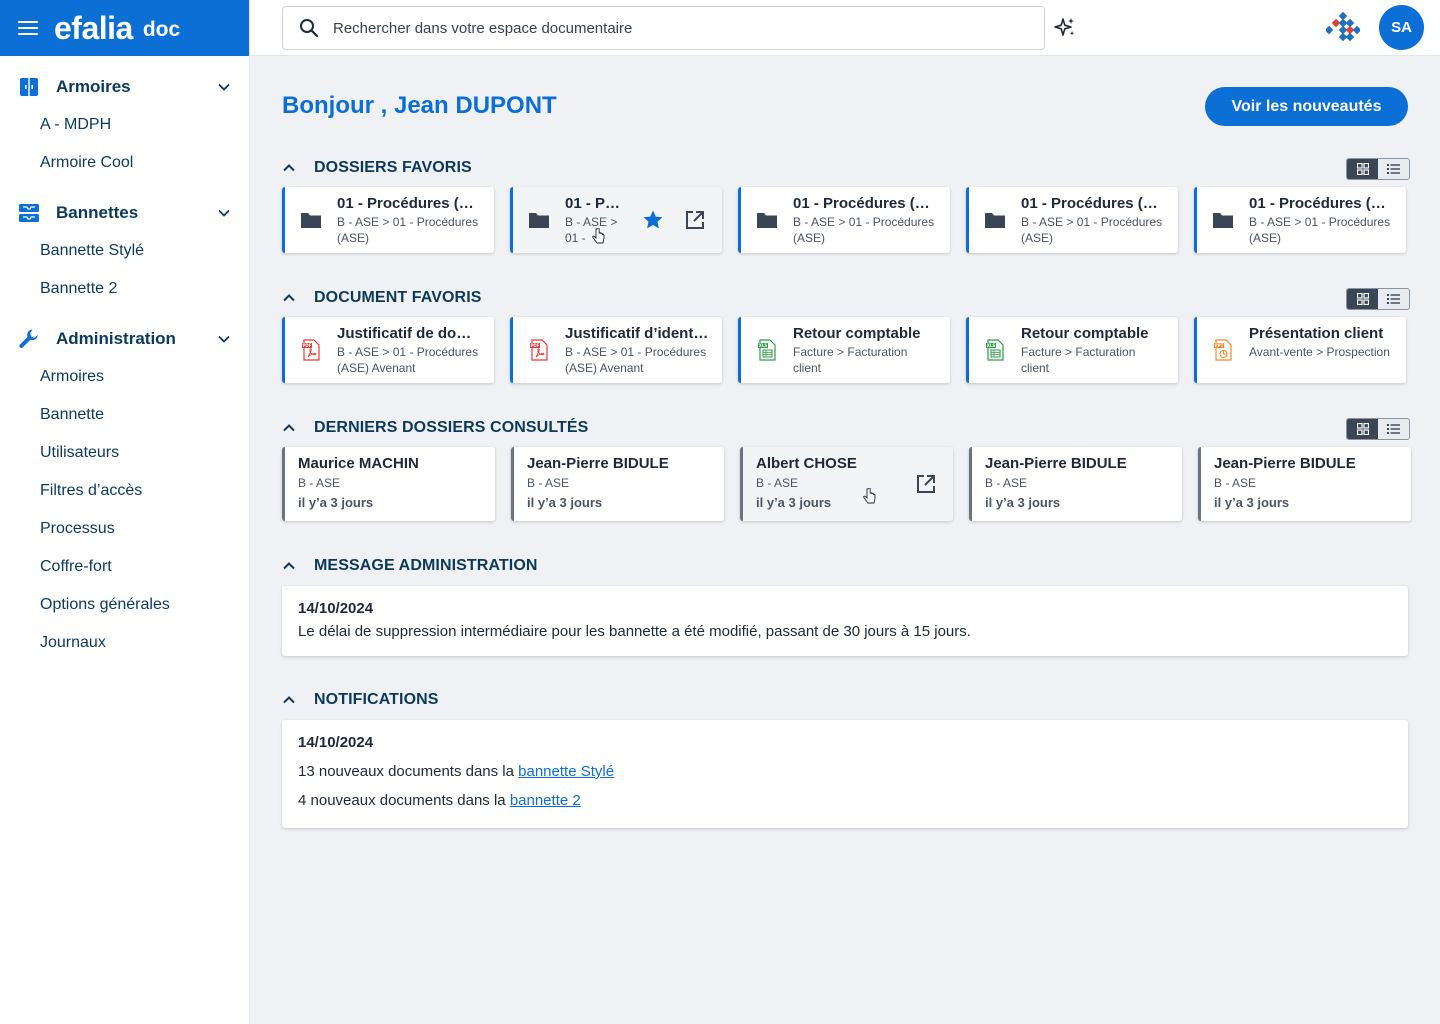 This screenshot has height=1024, width=1440. I want to click on ai-sparkle-icon, so click(1065, 28).